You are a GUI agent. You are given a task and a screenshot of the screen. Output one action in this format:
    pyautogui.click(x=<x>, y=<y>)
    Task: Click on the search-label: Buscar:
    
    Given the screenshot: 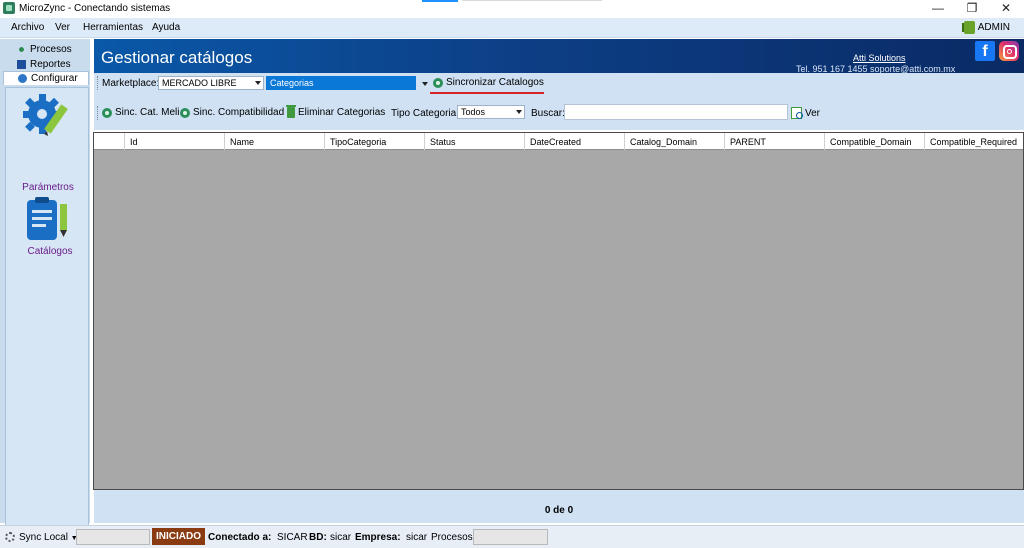 What is the action you would take?
    pyautogui.click(x=548, y=113)
    